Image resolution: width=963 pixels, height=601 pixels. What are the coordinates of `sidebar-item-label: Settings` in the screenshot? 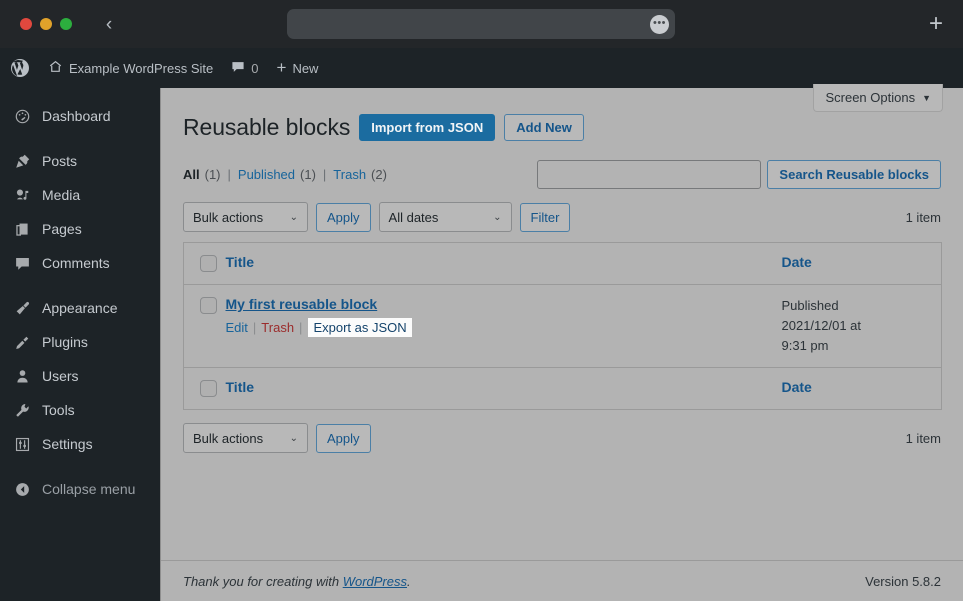 It's located at (67, 444).